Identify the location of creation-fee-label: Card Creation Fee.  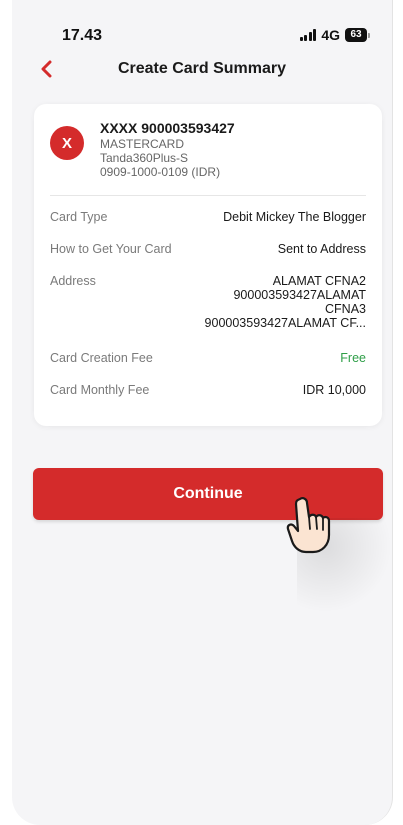
(101, 358).